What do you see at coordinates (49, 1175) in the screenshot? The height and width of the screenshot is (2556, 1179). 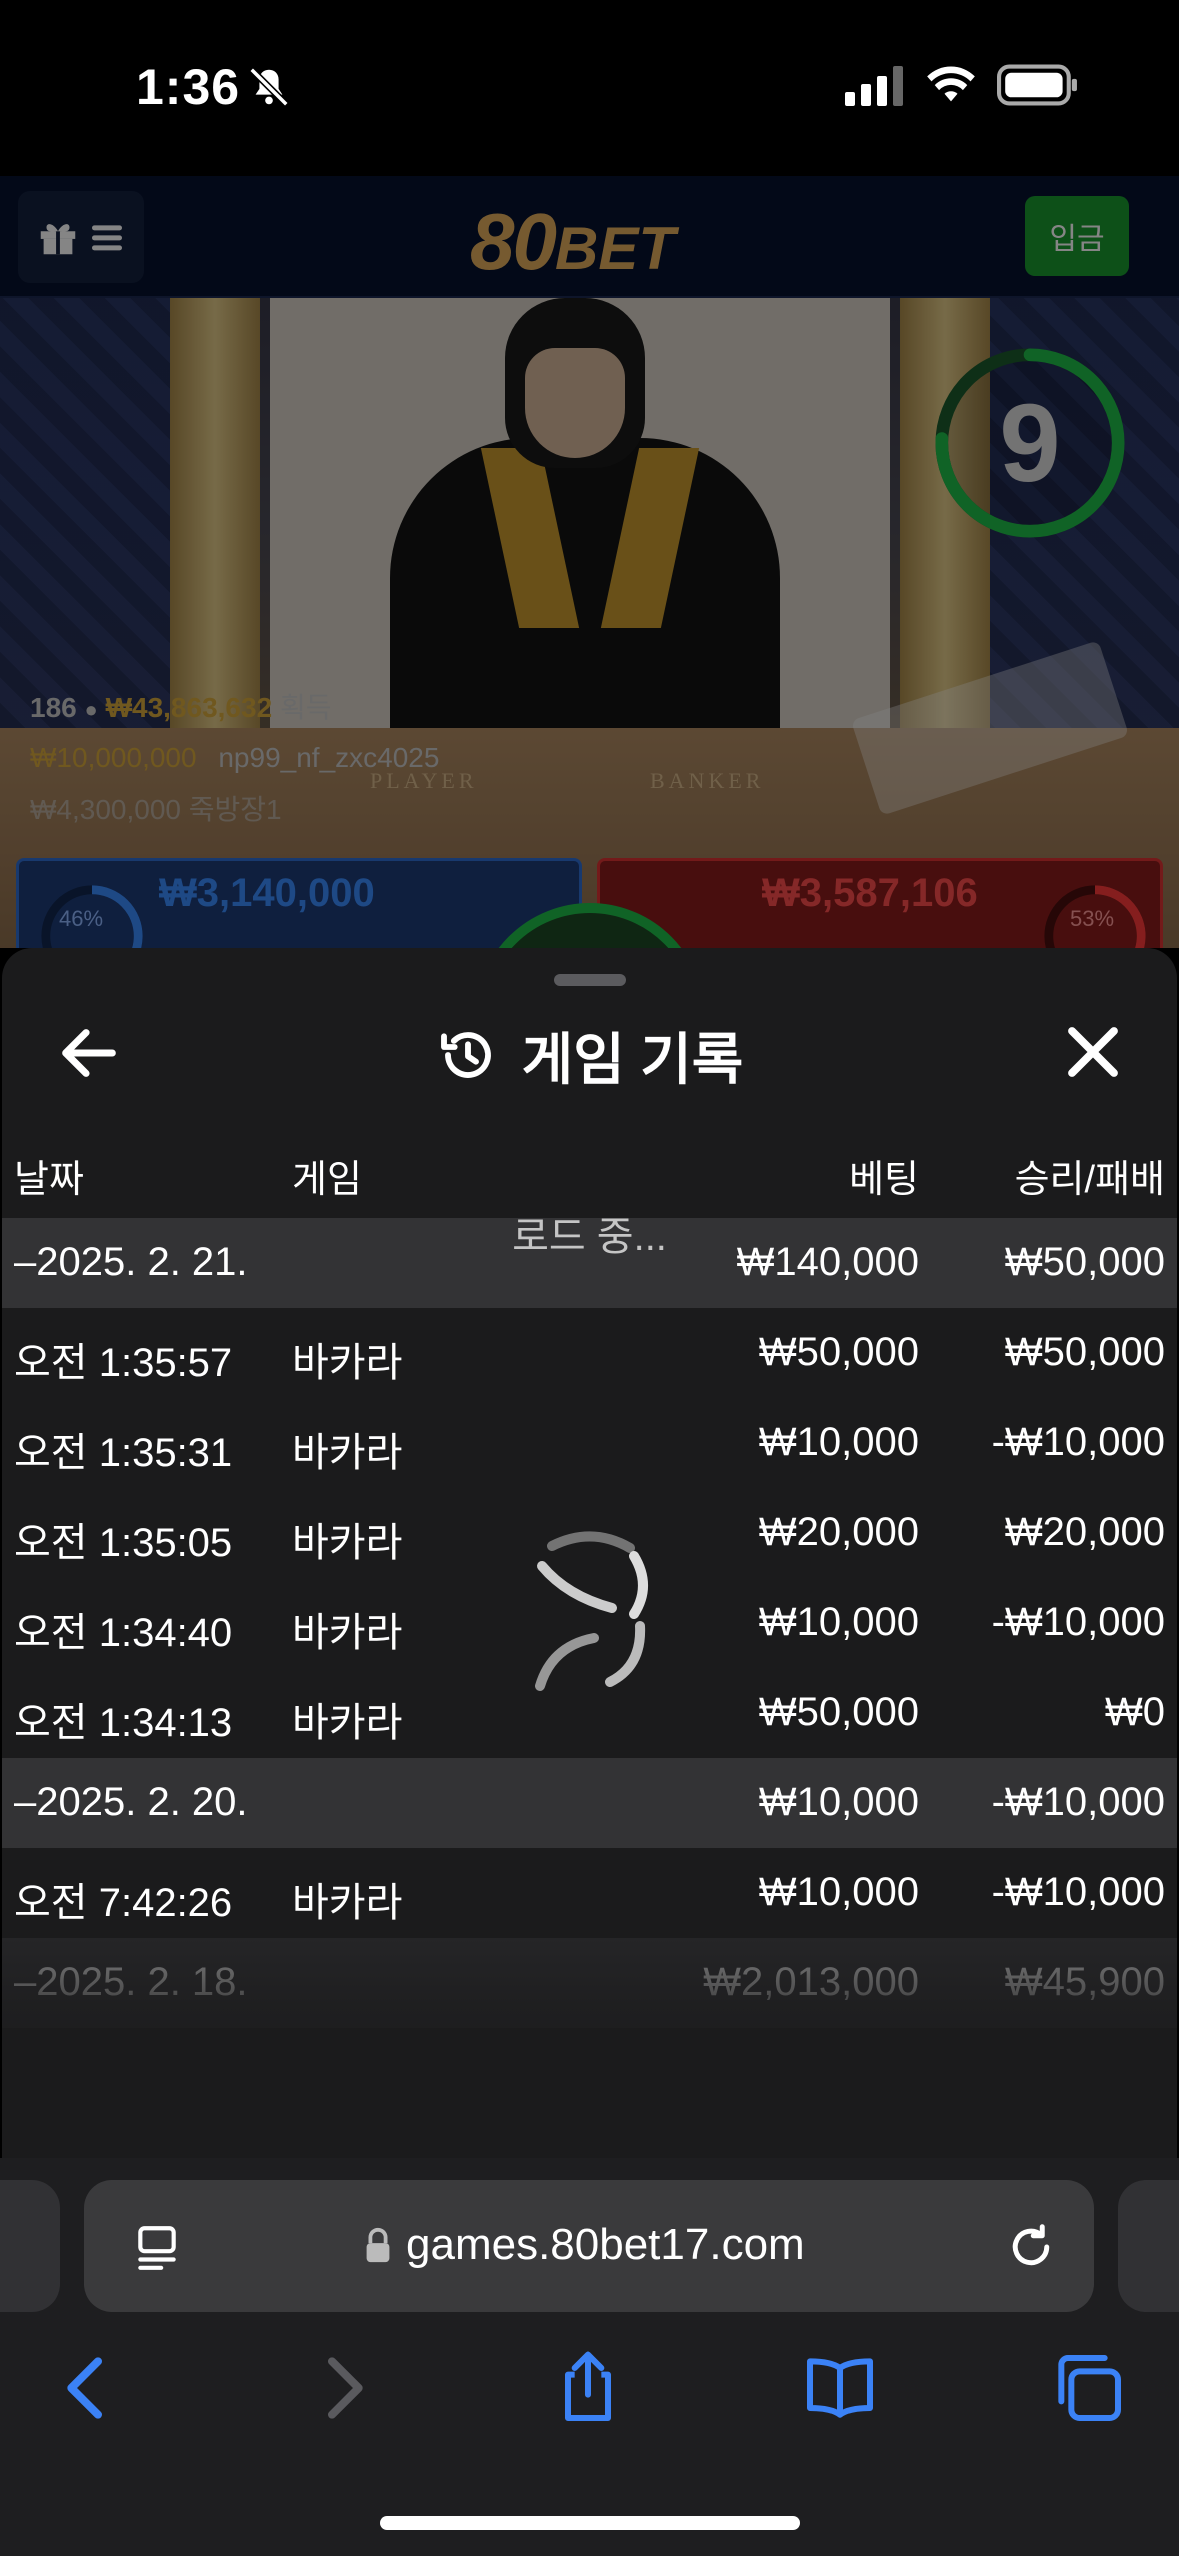 I see `column-header-date: 날짜` at bounding box center [49, 1175].